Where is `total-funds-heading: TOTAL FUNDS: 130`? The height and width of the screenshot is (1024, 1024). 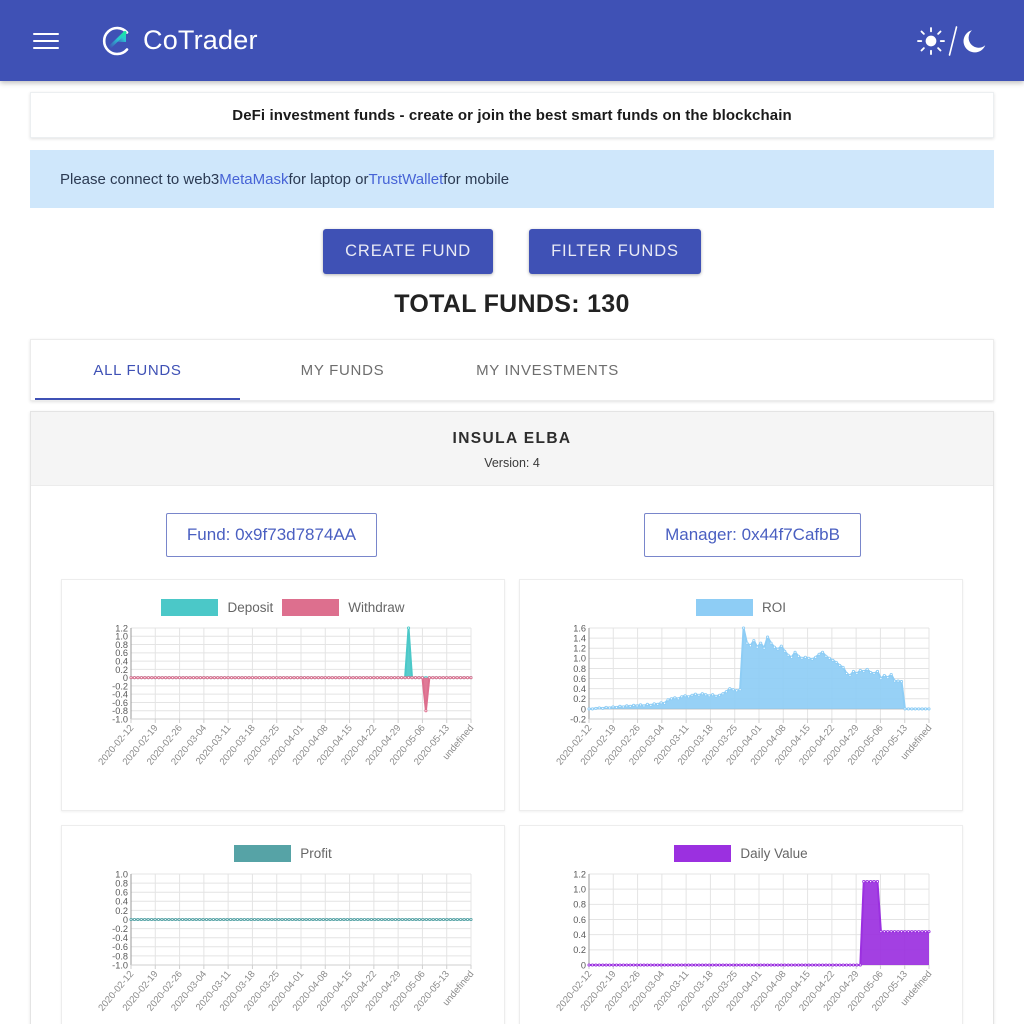
total-funds-heading: TOTAL FUNDS: 130 is located at coordinates (512, 304).